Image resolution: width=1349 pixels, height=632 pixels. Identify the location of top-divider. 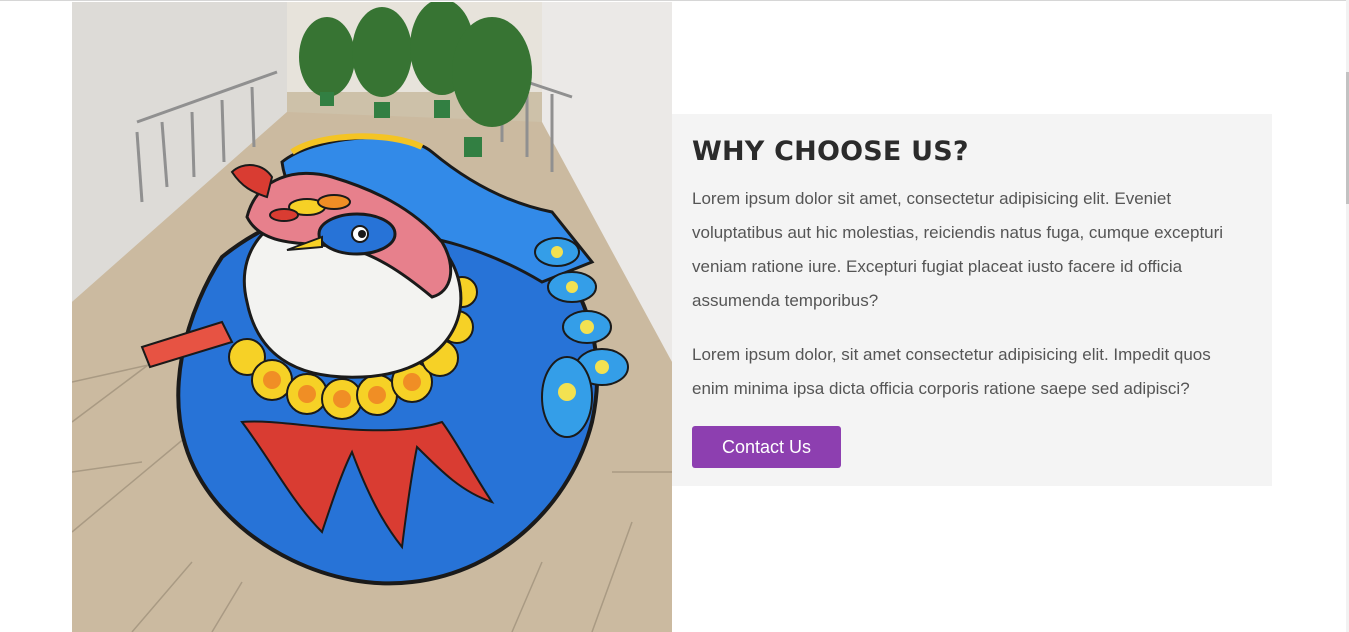
(674, 0).